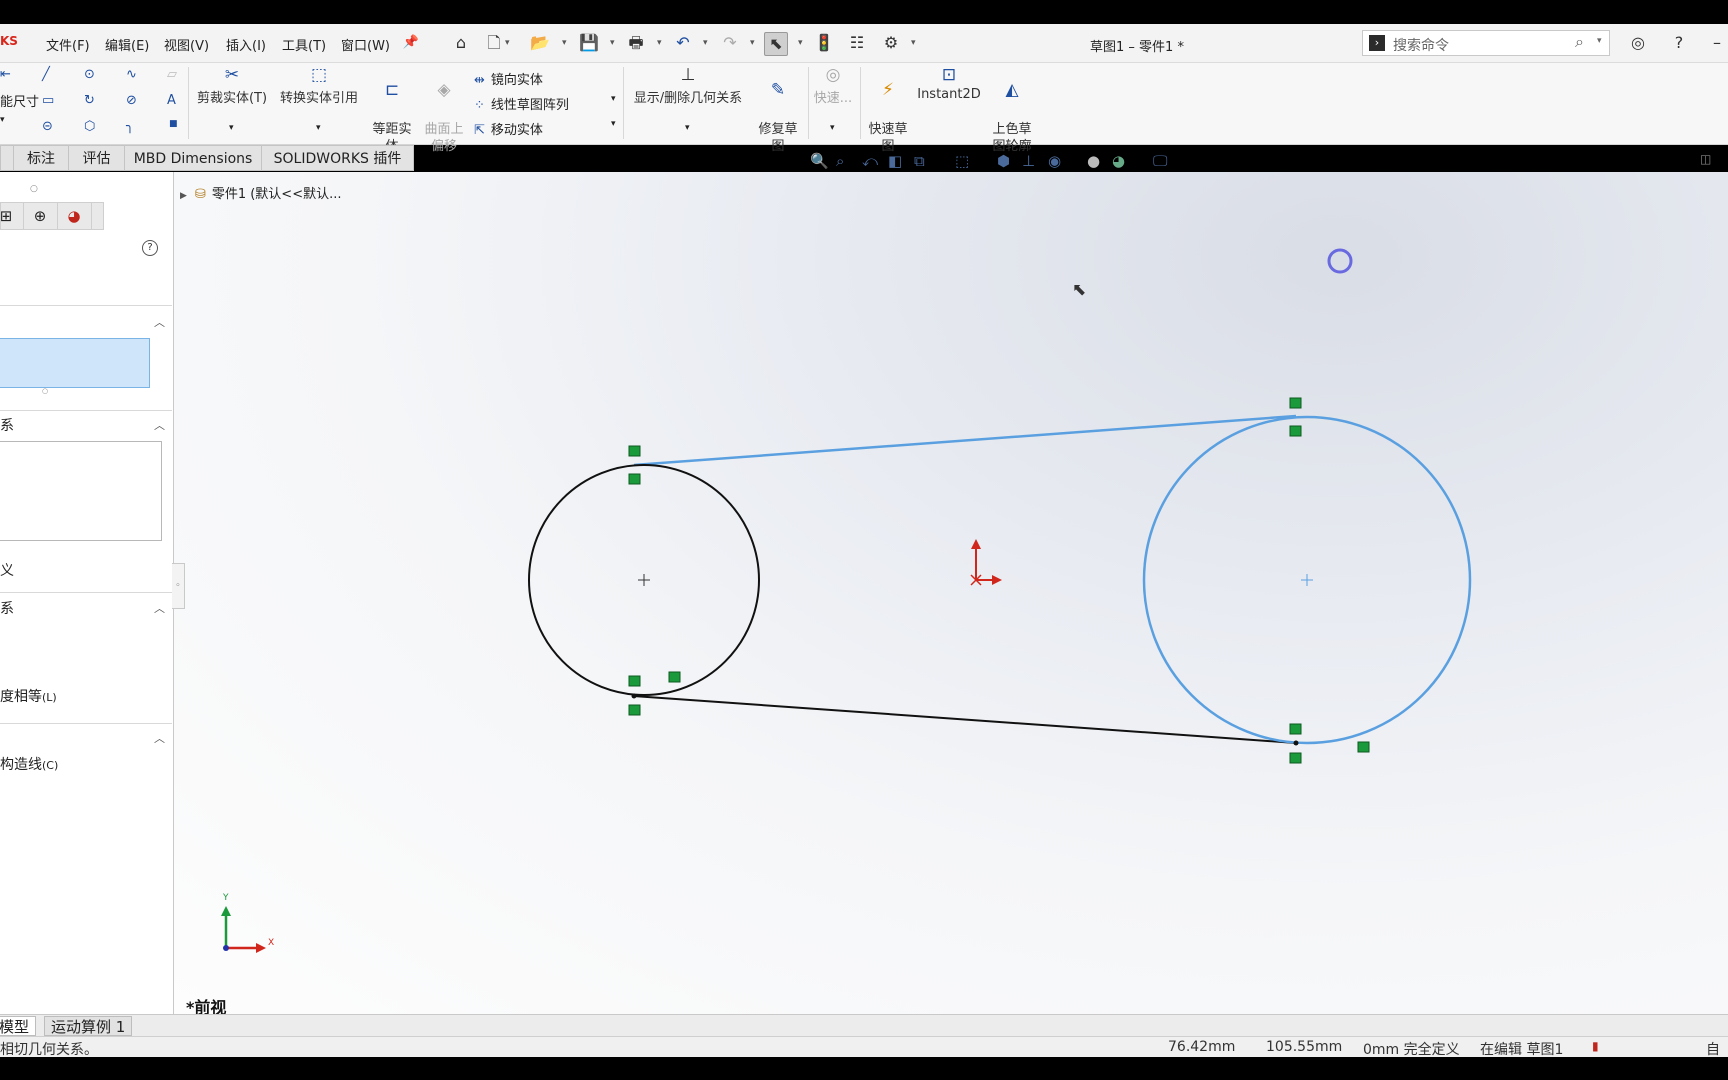 The image size is (1728, 1080). I want to click on smart-dimension-dropdown-icon: ▾, so click(2, 120).